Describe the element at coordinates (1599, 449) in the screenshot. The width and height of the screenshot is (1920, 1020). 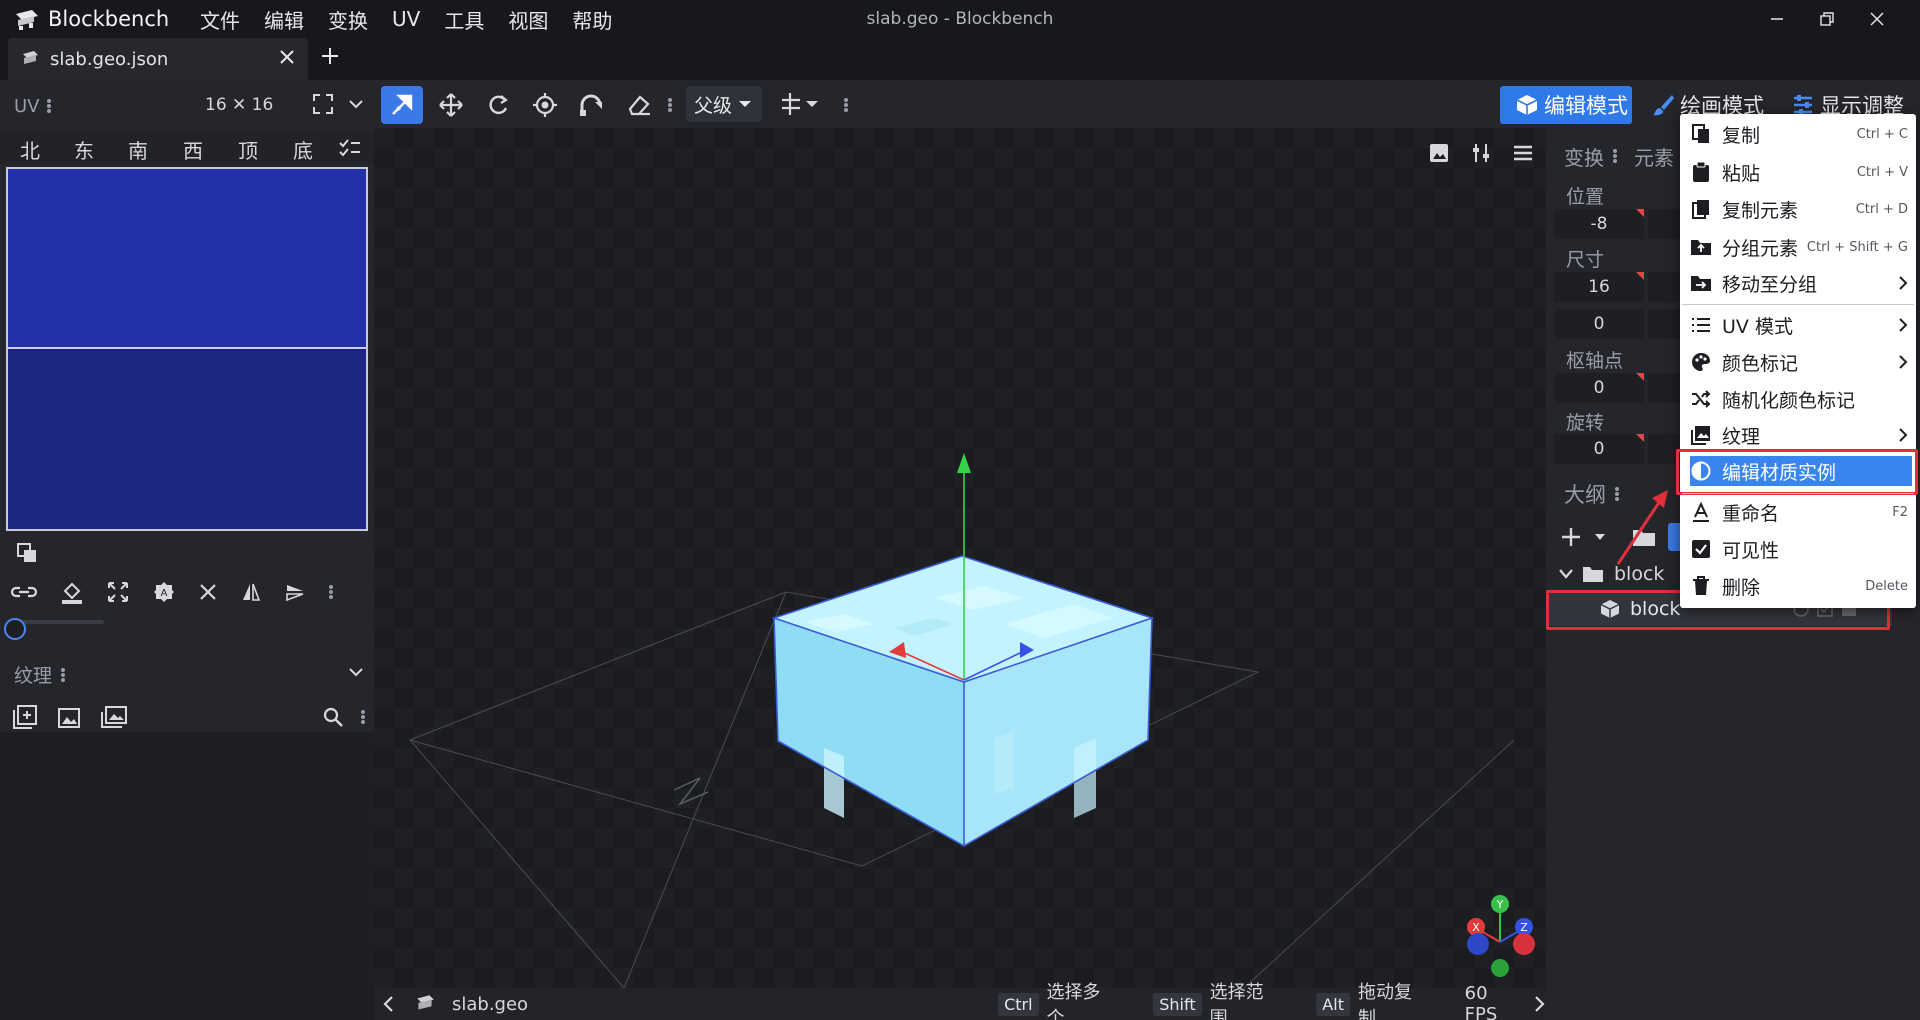
I see `rotation-x-input: 0` at that location.